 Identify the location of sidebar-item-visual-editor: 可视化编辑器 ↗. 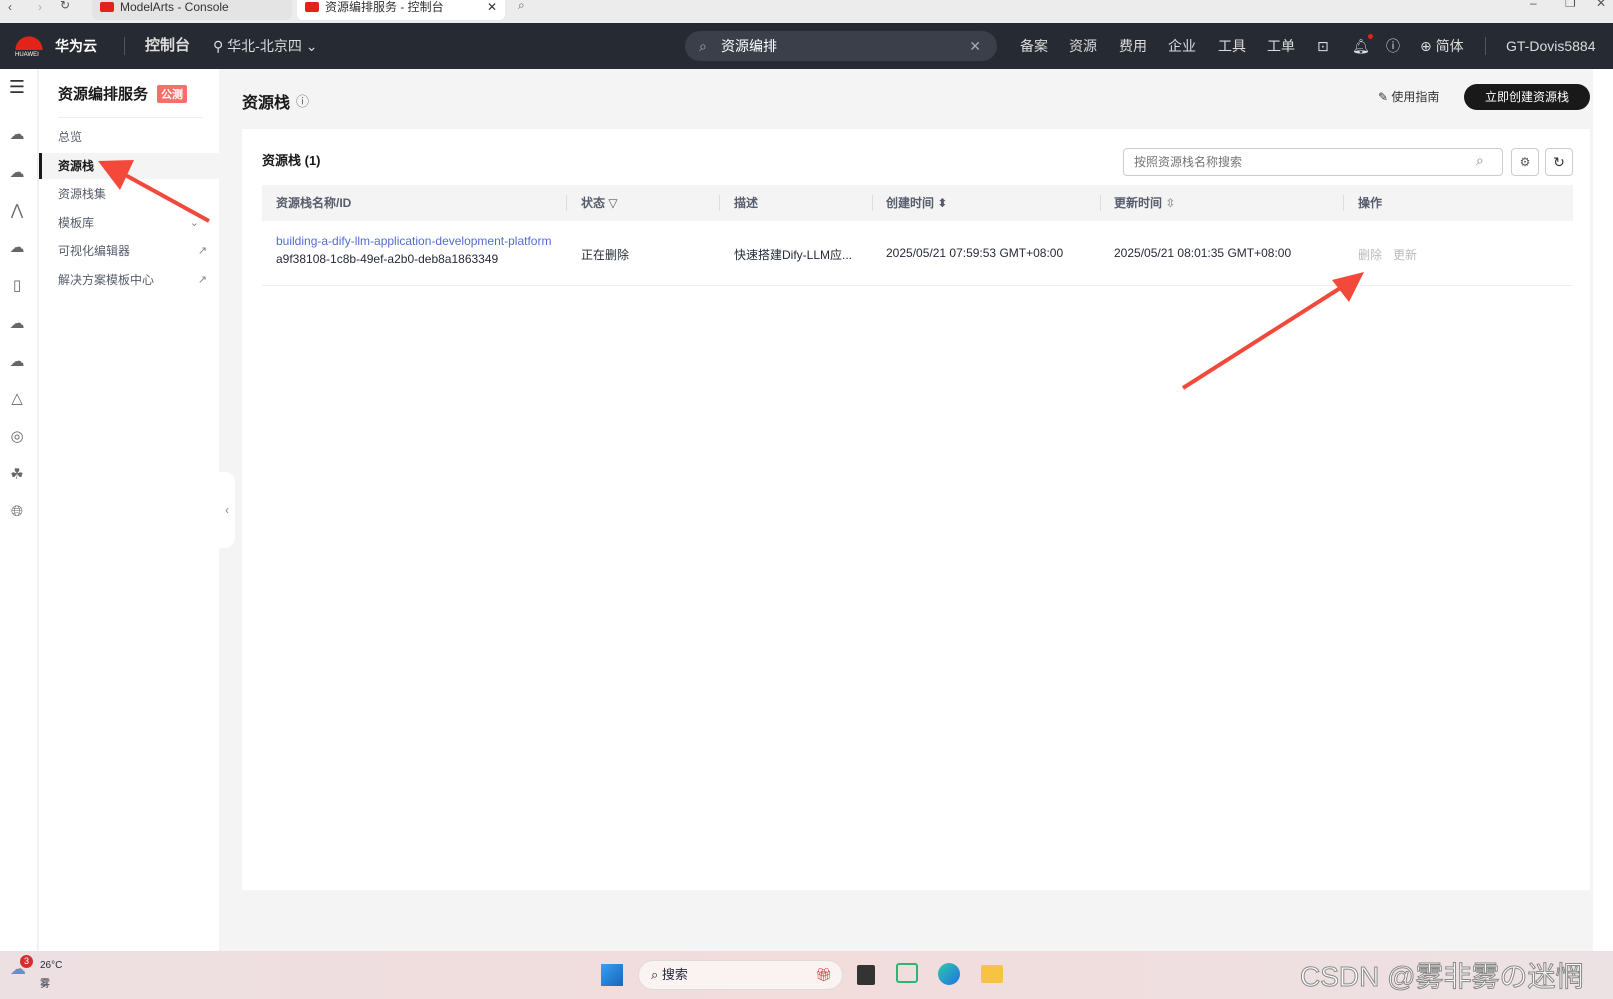
(129, 251).